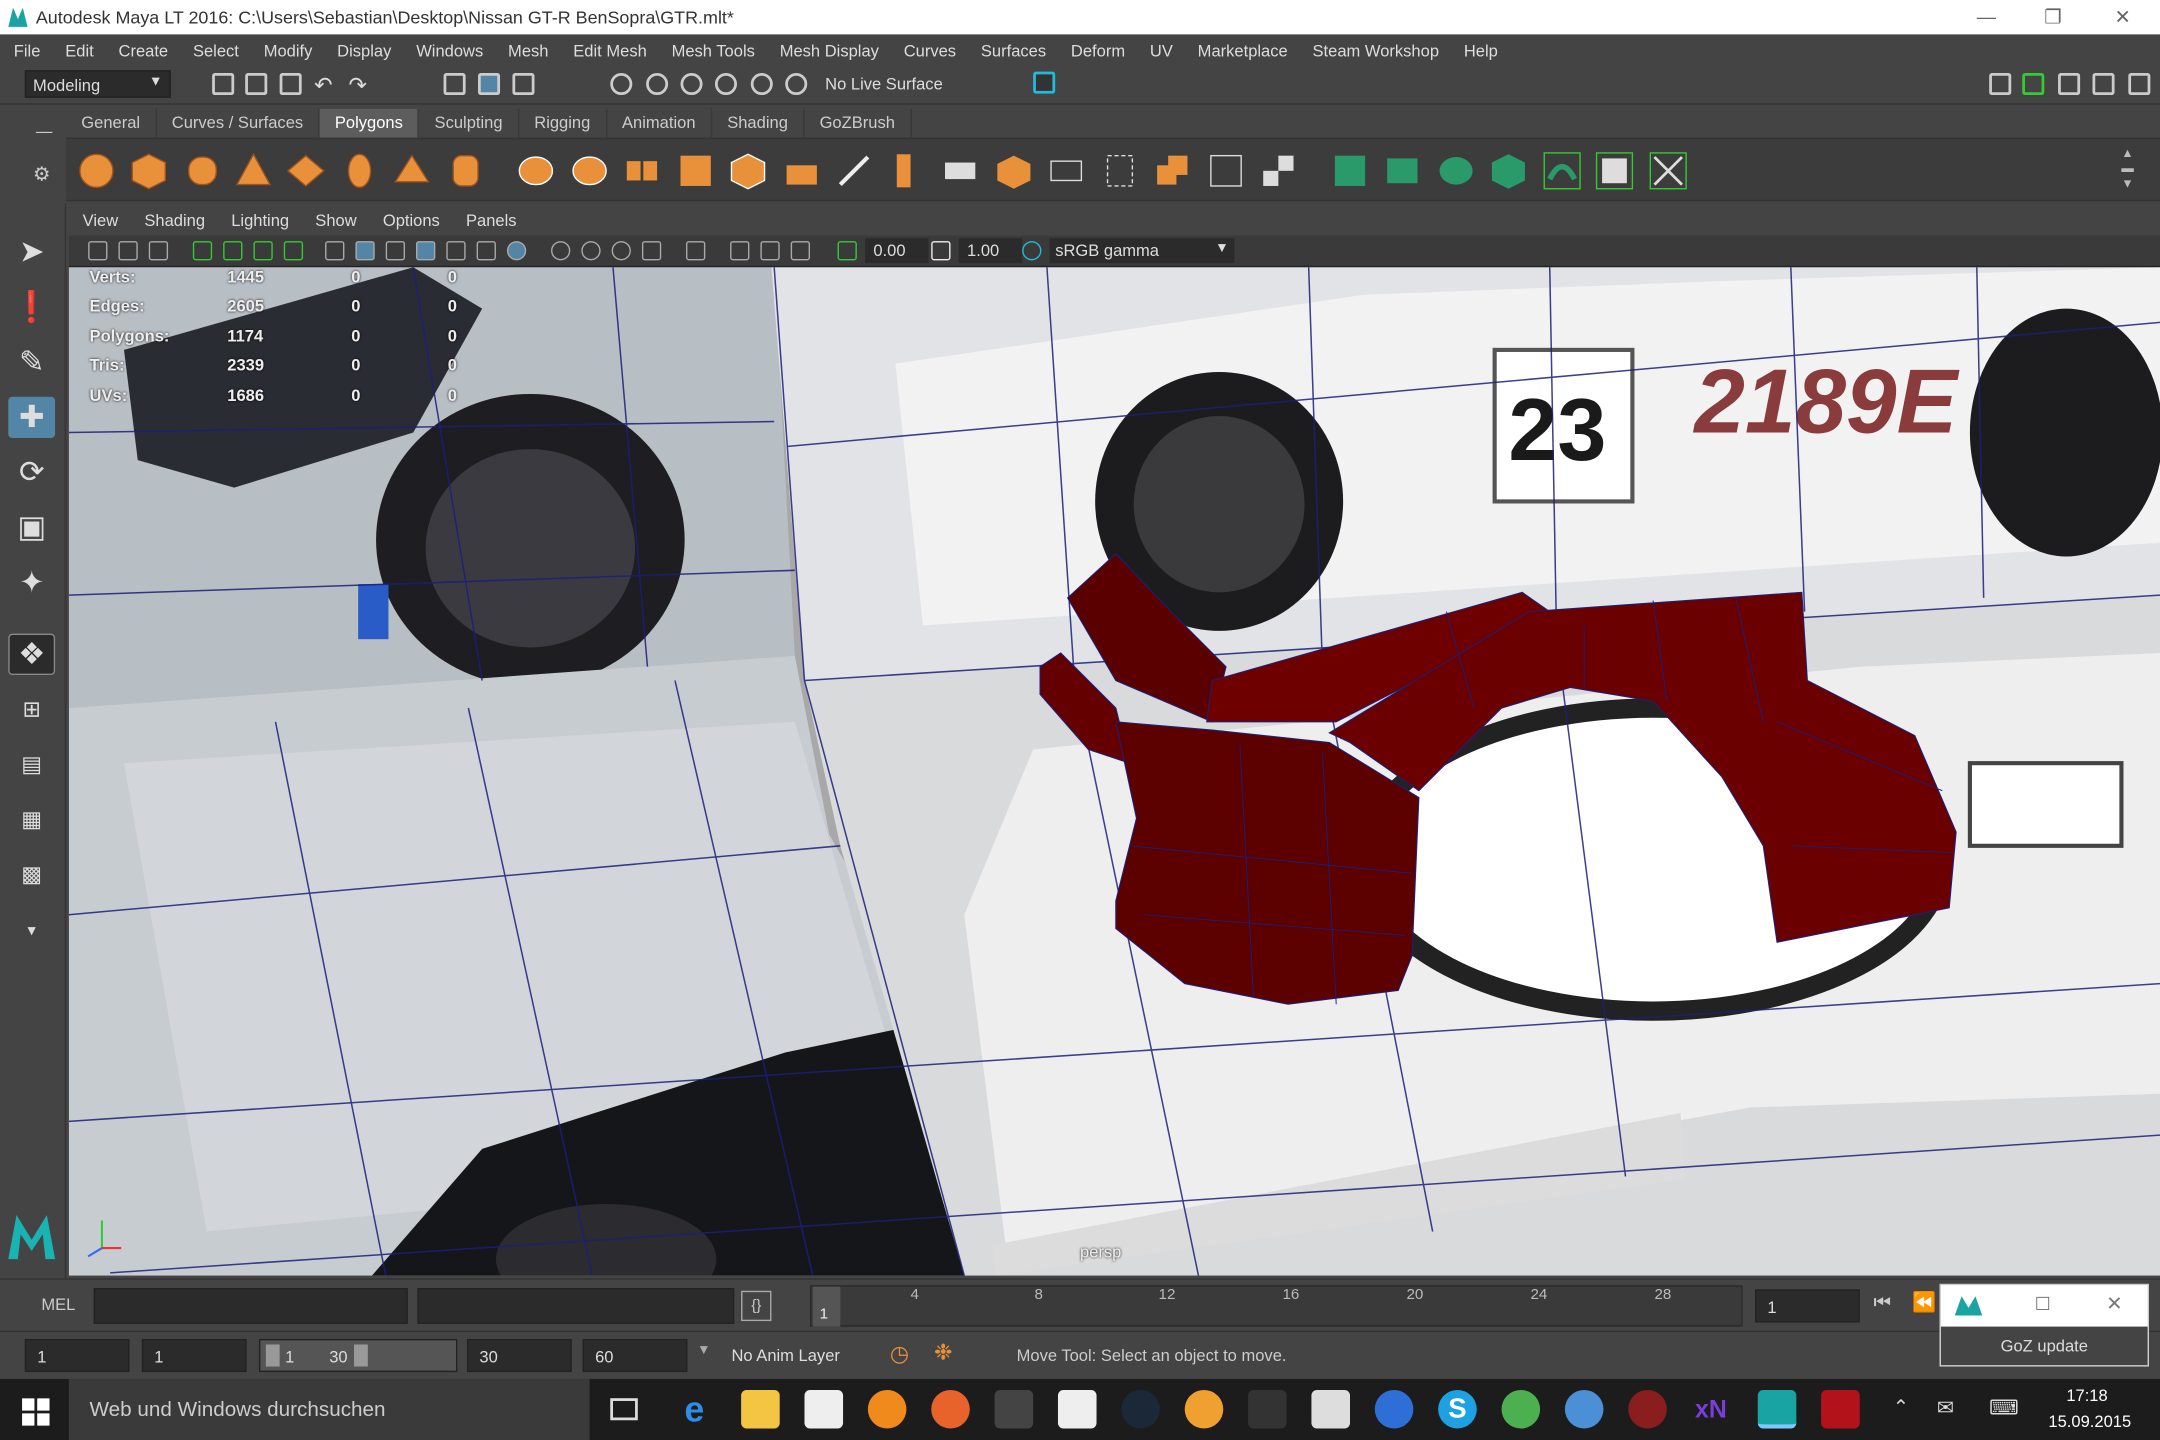 This screenshot has height=1440, width=2160. Describe the element at coordinates (263, 251) in the screenshot. I see `resolution-gate-icon` at that location.